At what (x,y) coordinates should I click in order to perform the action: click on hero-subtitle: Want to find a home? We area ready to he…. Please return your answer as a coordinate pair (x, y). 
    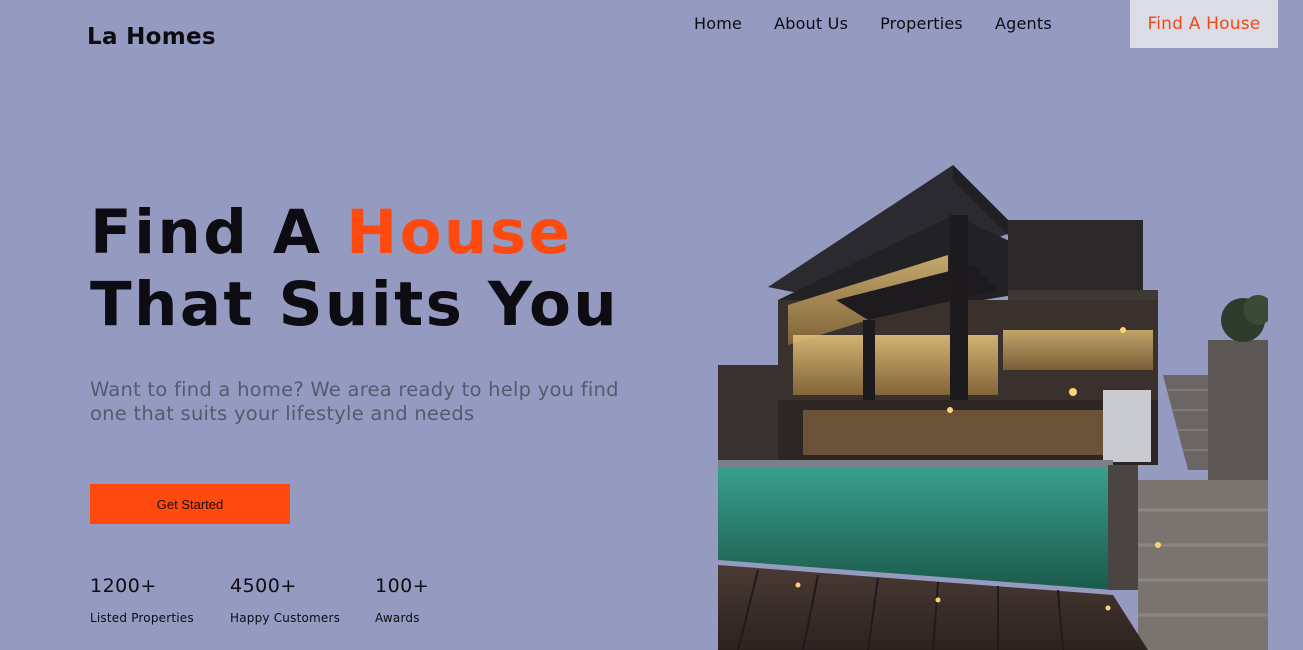
    Looking at the image, I should click on (354, 401).